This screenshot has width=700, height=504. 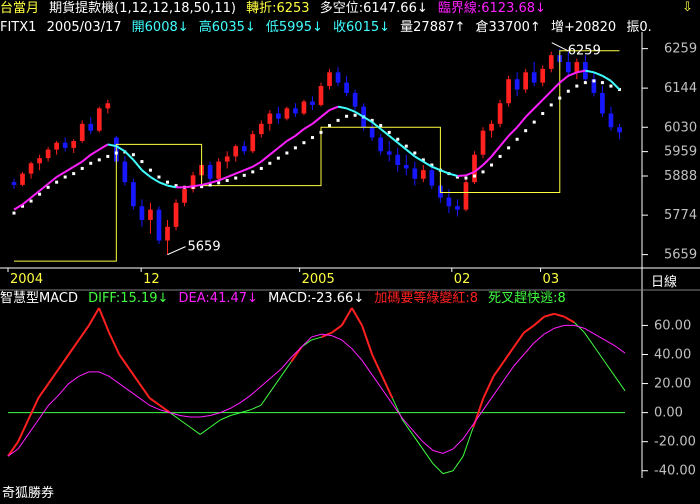 I want to click on macd-signal-add: 加碼要等綠變紅:8, so click(x=426, y=298).